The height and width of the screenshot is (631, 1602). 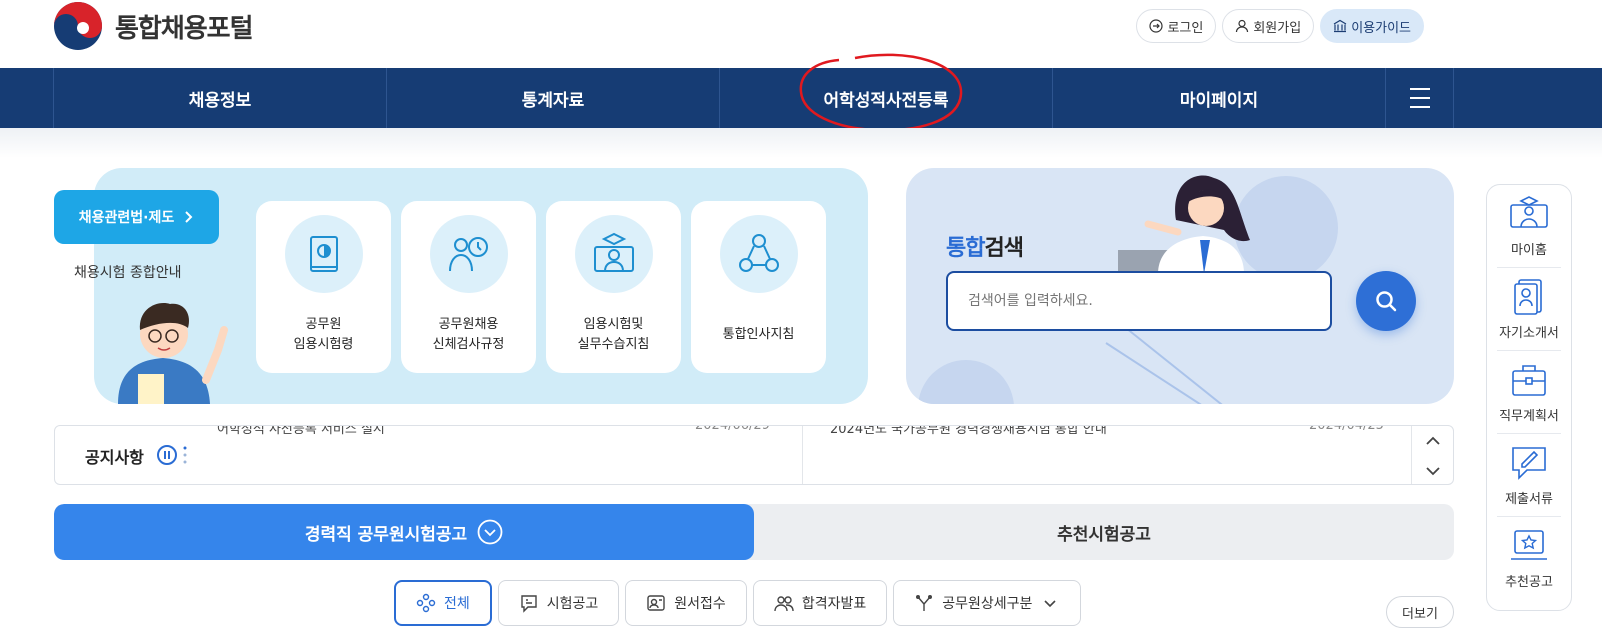 What do you see at coordinates (78, 26) in the screenshot?
I see `taegeuk-logo-icon` at bounding box center [78, 26].